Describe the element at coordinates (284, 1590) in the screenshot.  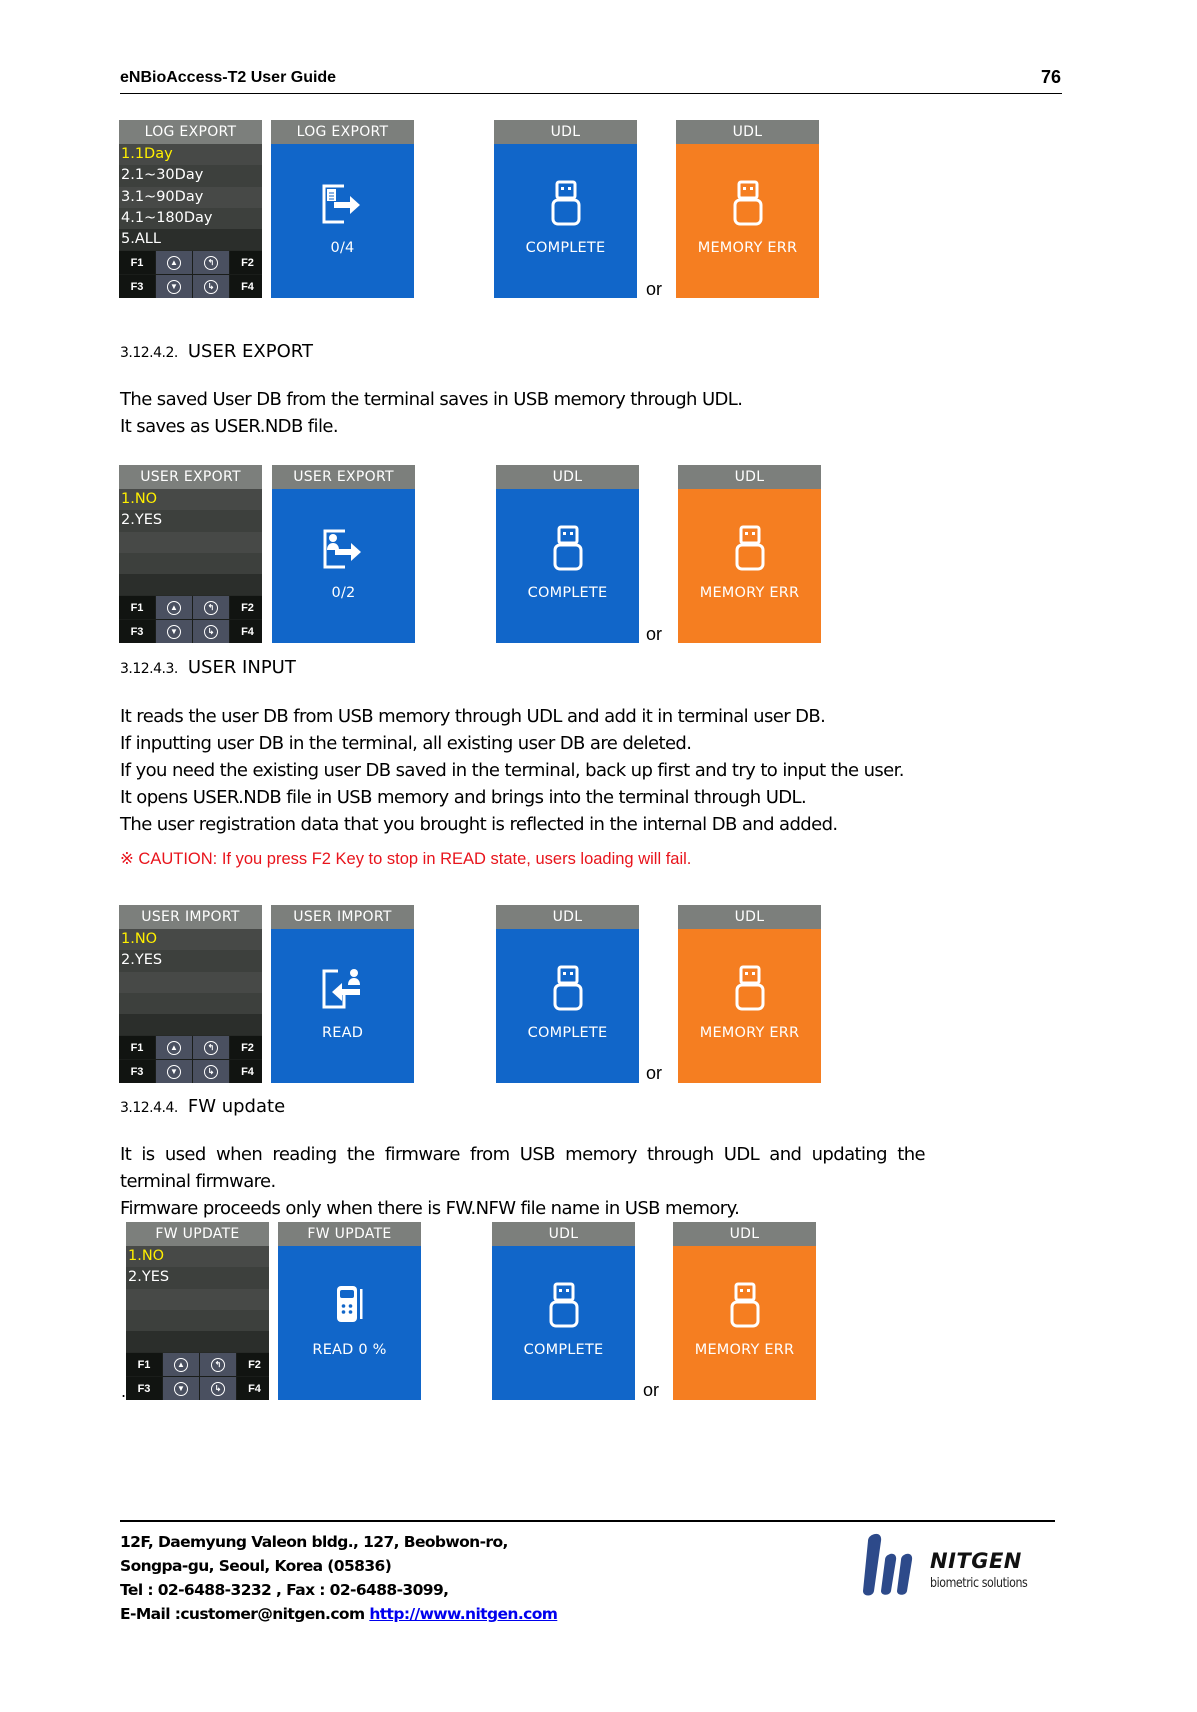
I see `contact-line: Tel : 02-6488-3232 , Fax : 02-6488-3099,` at that location.